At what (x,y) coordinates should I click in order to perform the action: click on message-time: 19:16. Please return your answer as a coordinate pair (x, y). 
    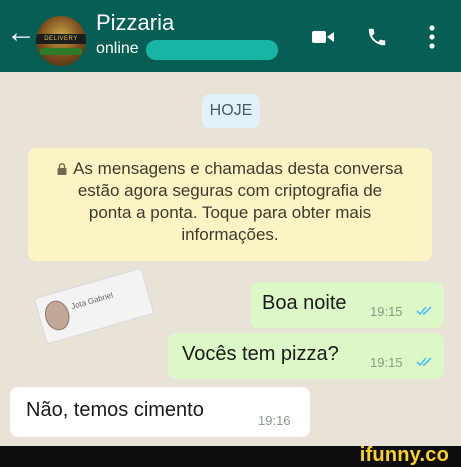
    Looking at the image, I should click on (274, 420).